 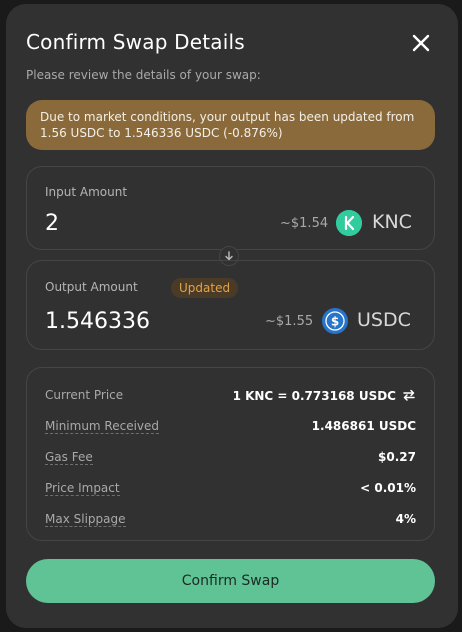 What do you see at coordinates (349, 223) in the screenshot?
I see `knc-token-icon` at bounding box center [349, 223].